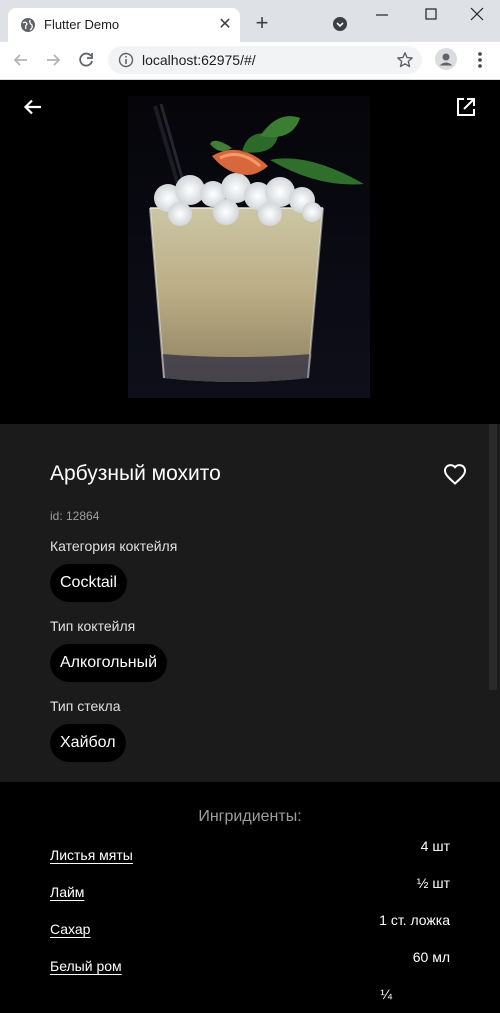 The height and width of the screenshot is (1013, 500). I want to click on heart-outline-icon, so click(455, 475).